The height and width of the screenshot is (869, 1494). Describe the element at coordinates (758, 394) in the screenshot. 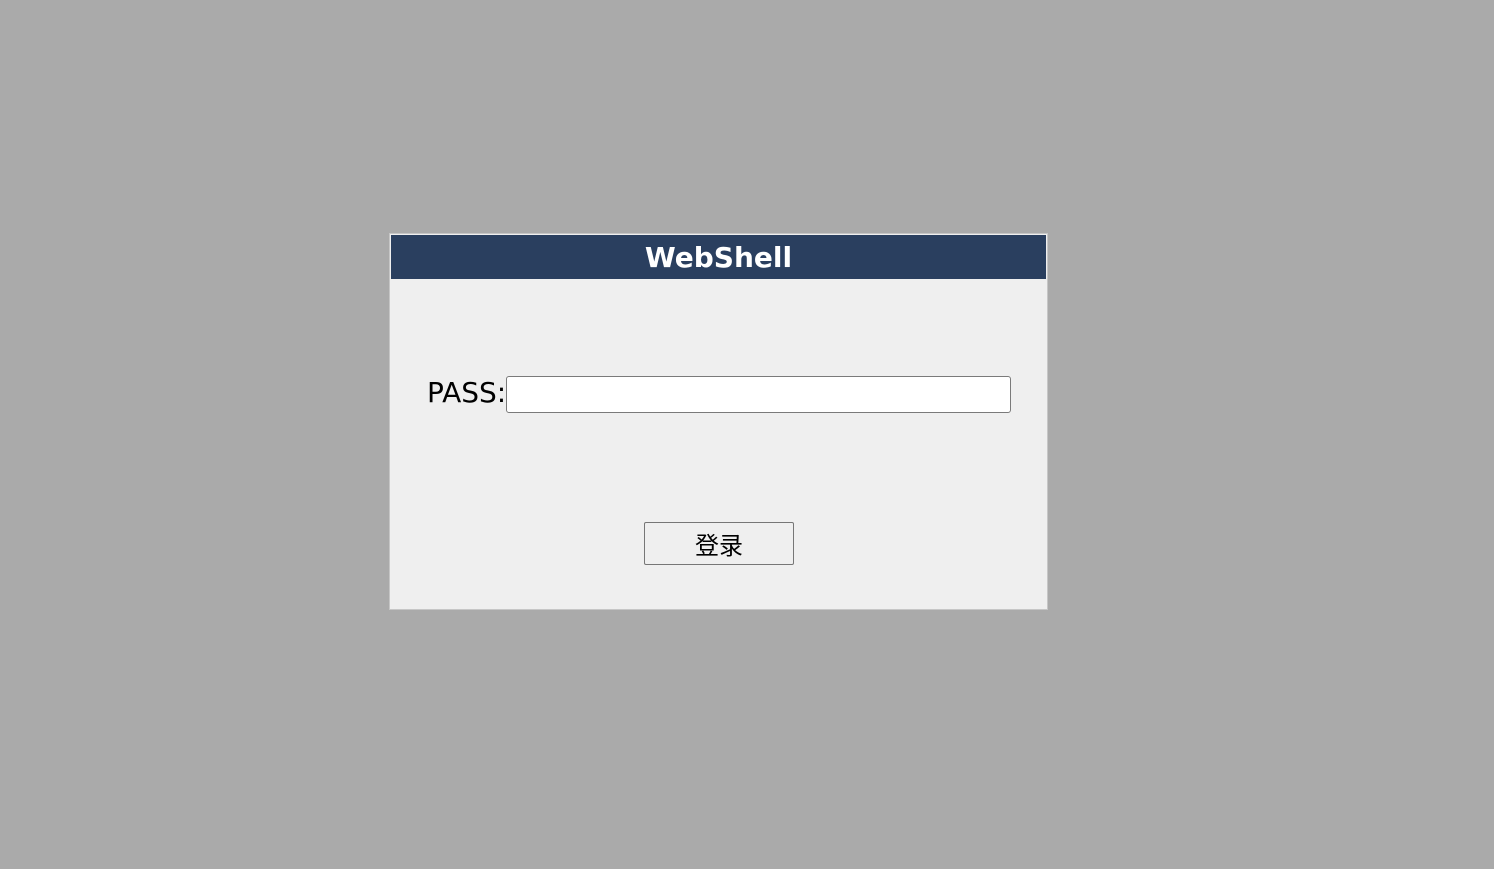

I see `password-input` at that location.